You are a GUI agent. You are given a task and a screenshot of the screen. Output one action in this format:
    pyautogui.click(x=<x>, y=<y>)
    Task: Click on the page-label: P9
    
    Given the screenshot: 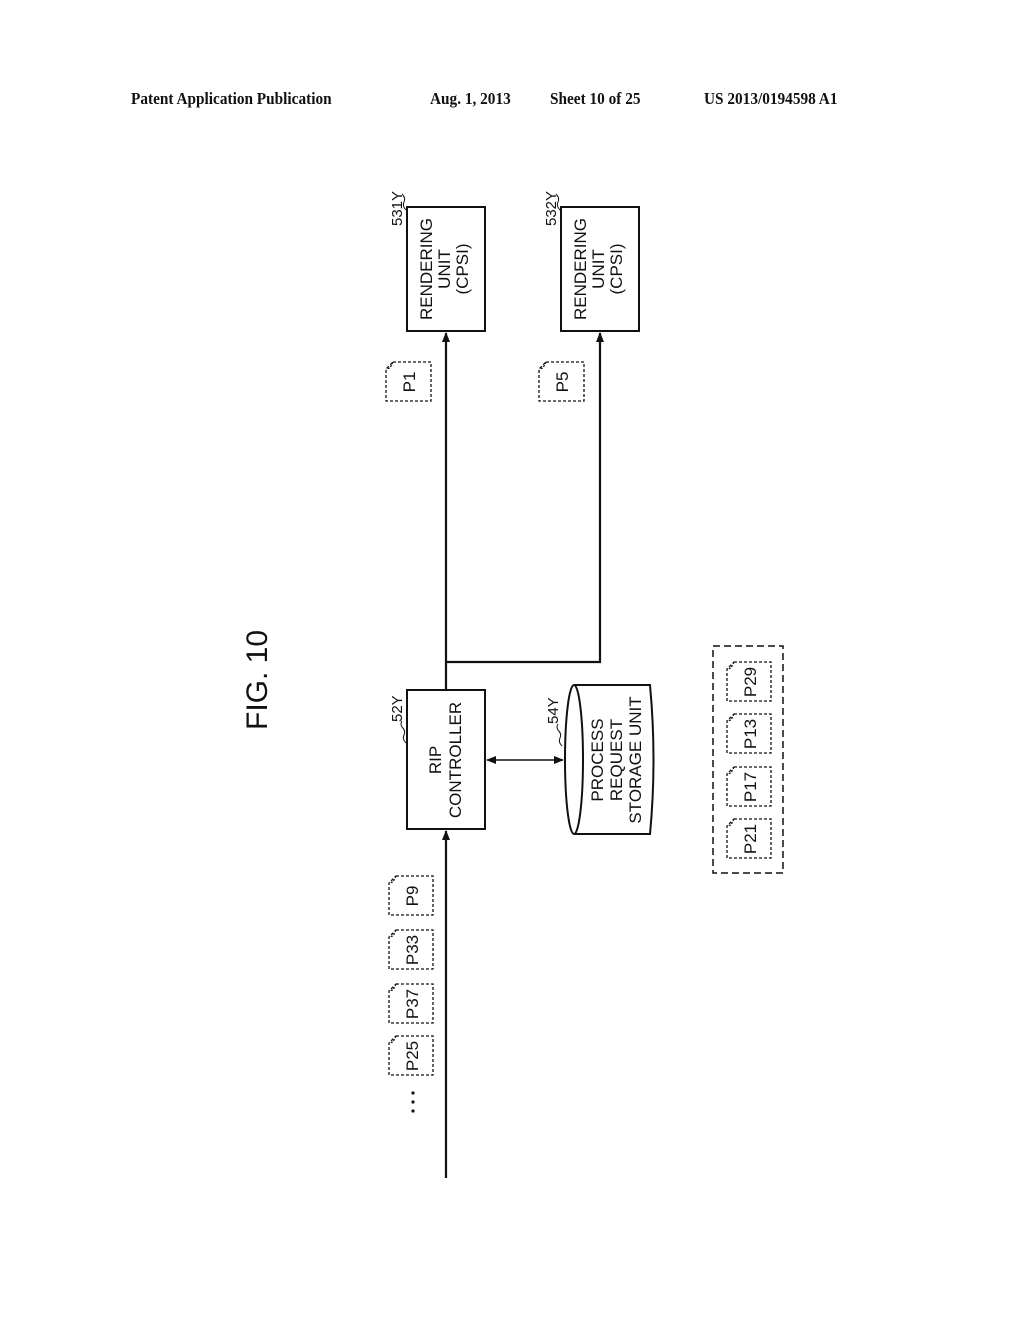 What is the action you would take?
    pyautogui.click(x=412, y=896)
    